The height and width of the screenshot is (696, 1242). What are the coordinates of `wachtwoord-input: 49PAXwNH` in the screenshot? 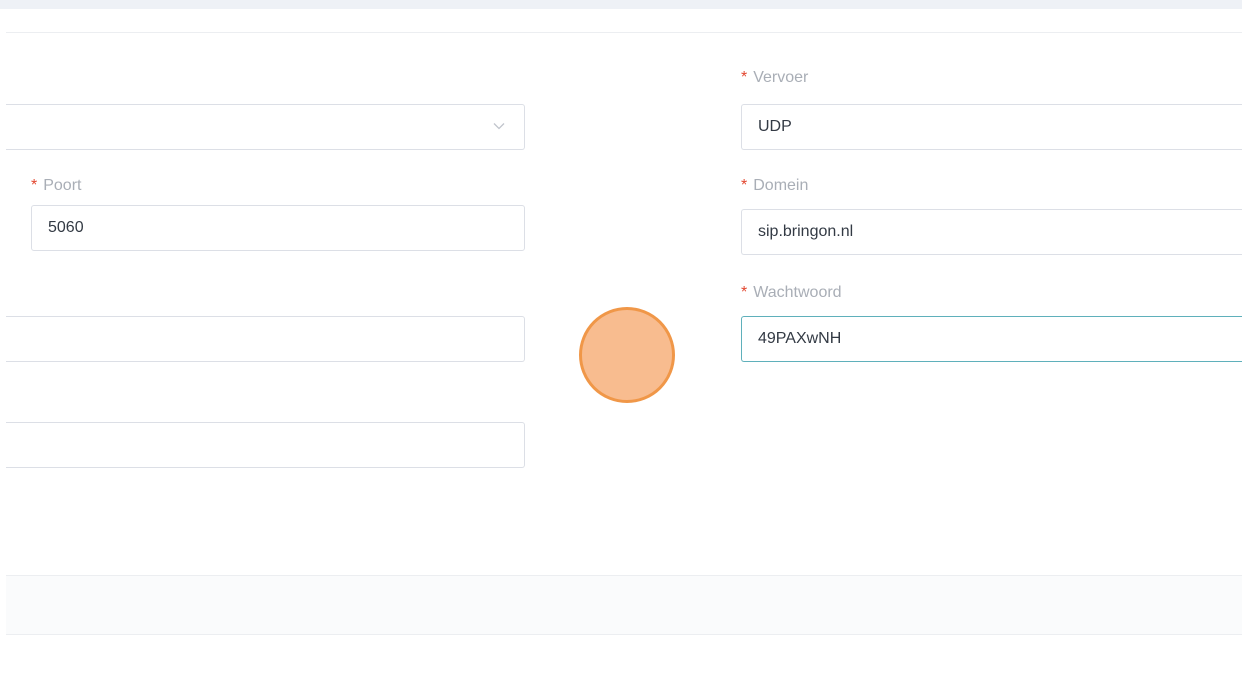 It's located at (991, 339).